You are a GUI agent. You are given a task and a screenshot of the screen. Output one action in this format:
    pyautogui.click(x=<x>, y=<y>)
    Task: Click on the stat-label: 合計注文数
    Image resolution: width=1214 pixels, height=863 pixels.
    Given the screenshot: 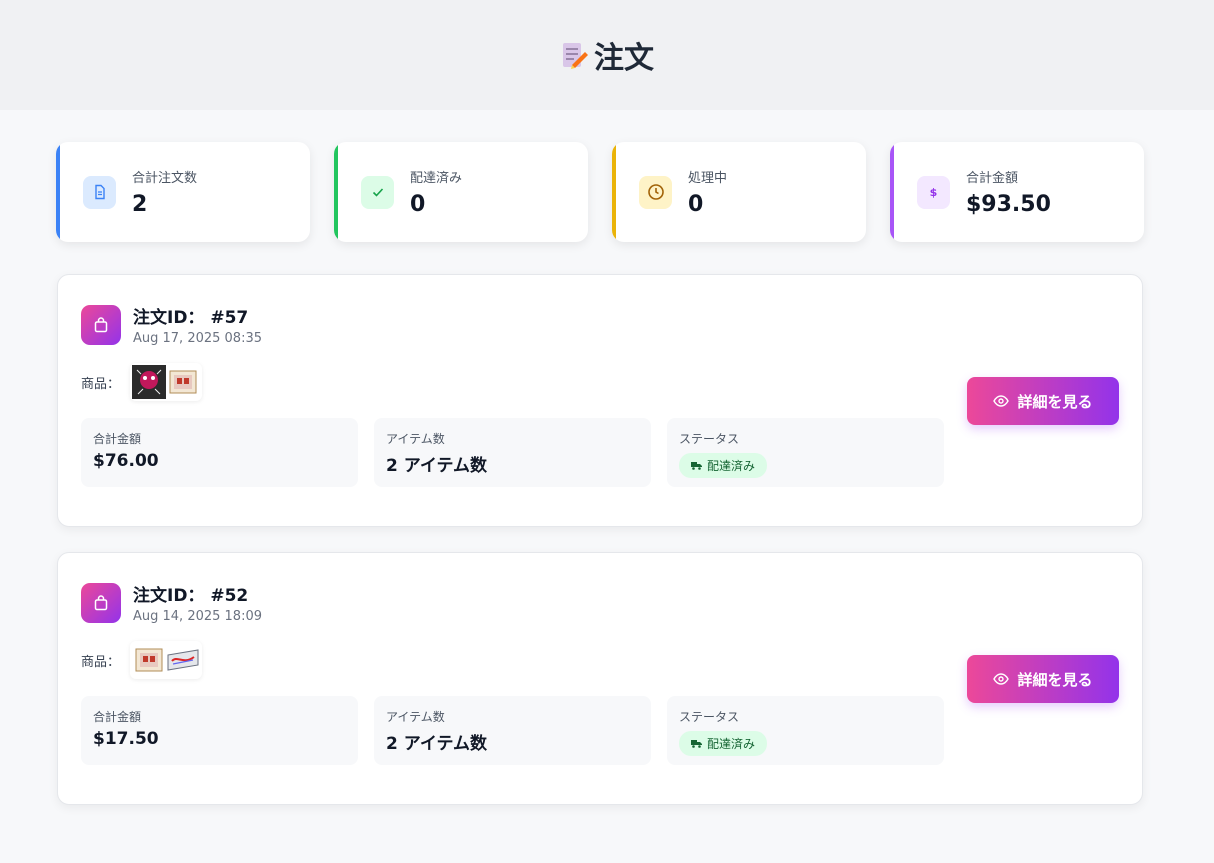 What is the action you would take?
    pyautogui.click(x=165, y=178)
    